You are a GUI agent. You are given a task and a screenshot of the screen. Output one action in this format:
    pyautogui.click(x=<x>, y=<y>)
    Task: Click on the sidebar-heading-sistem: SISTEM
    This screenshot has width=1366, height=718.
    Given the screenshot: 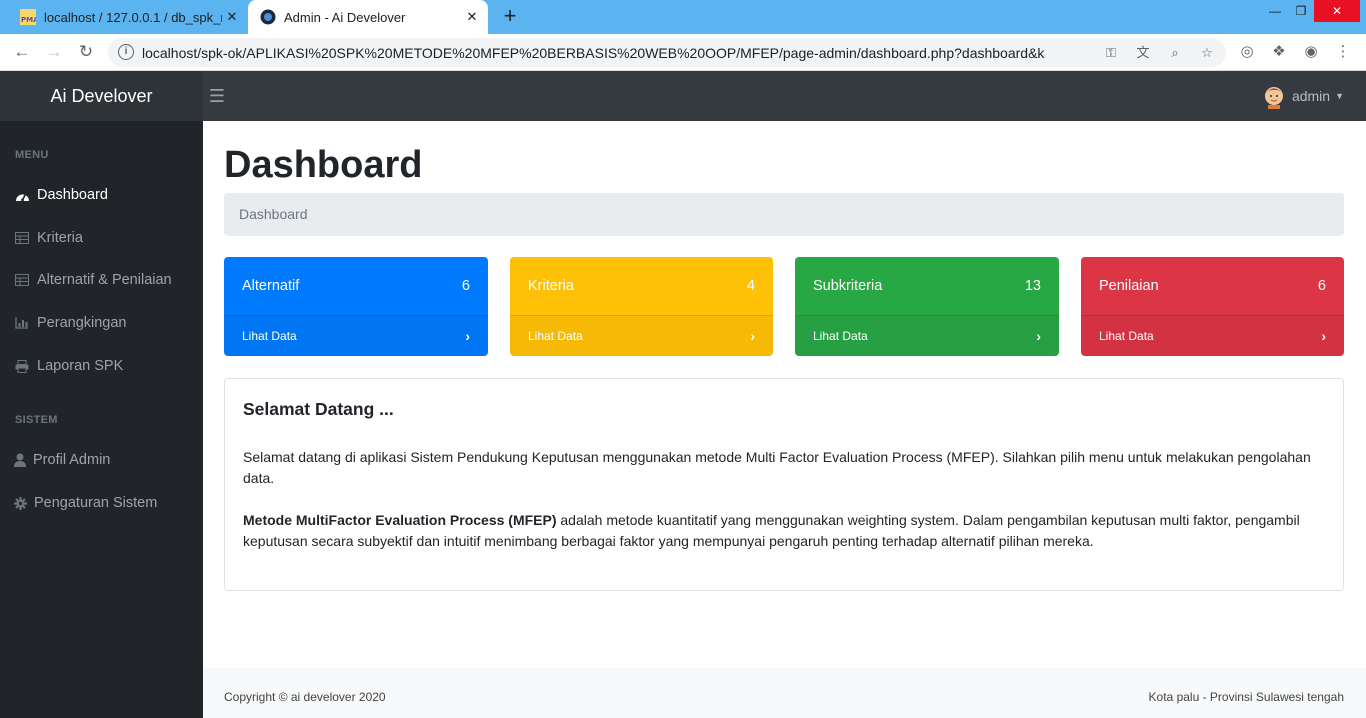 What is the action you would take?
    pyautogui.click(x=36, y=420)
    